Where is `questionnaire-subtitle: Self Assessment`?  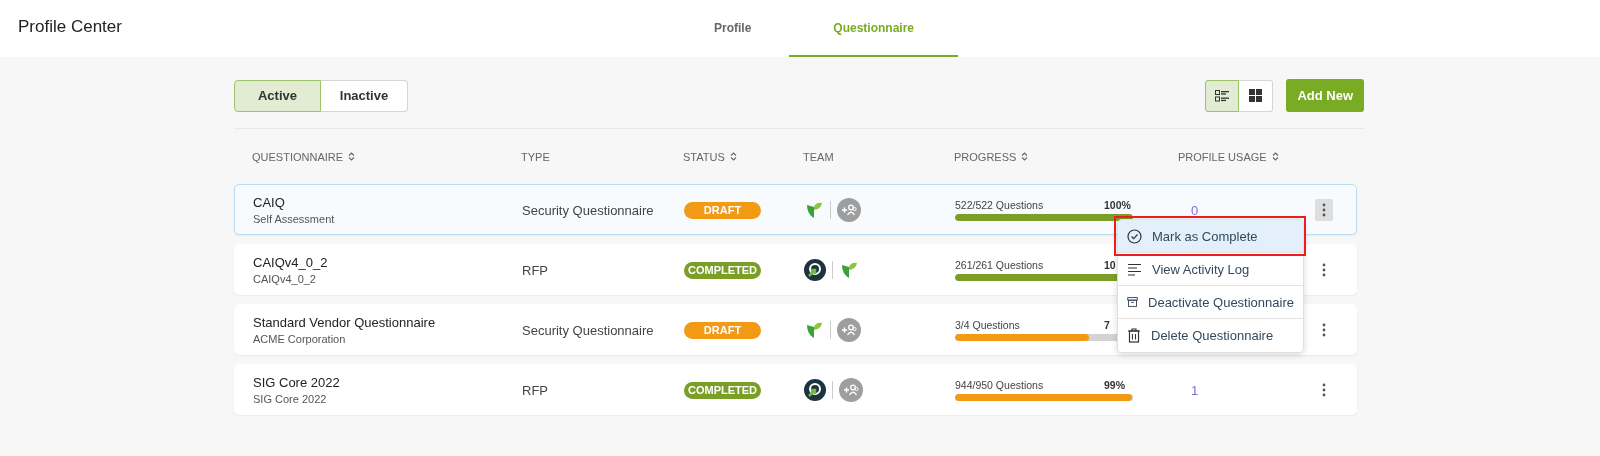
questionnaire-subtitle: Self Assessment is located at coordinates (294, 218).